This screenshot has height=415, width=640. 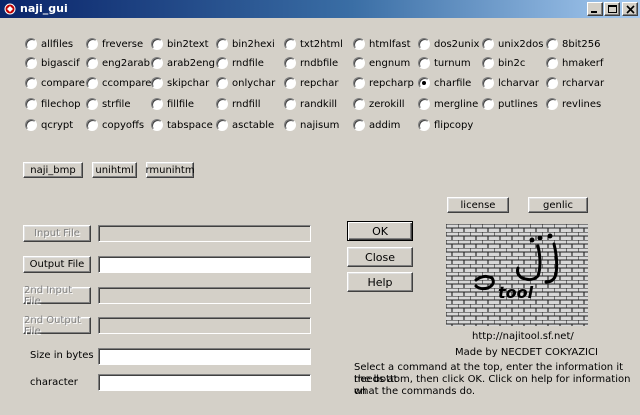 What do you see at coordinates (204, 295) in the screenshot?
I see `second-input-file-field` at bounding box center [204, 295].